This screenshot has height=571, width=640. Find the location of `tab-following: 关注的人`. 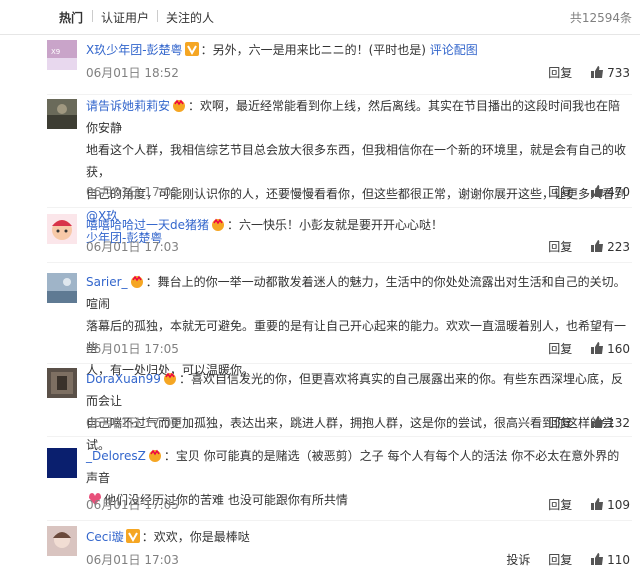

tab-following: 关注的人 is located at coordinates (190, 17).